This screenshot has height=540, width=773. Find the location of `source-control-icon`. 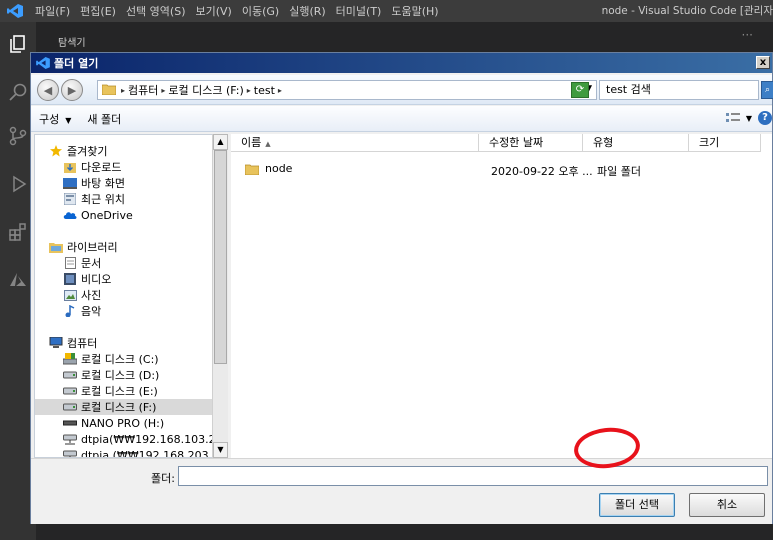

source-control-icon is located at coordinates (18, 136).